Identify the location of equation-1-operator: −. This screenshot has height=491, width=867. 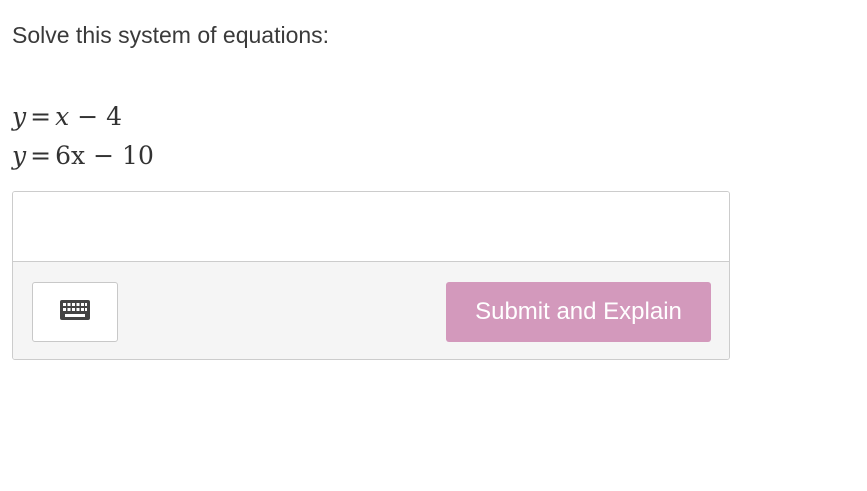
(88, 116).